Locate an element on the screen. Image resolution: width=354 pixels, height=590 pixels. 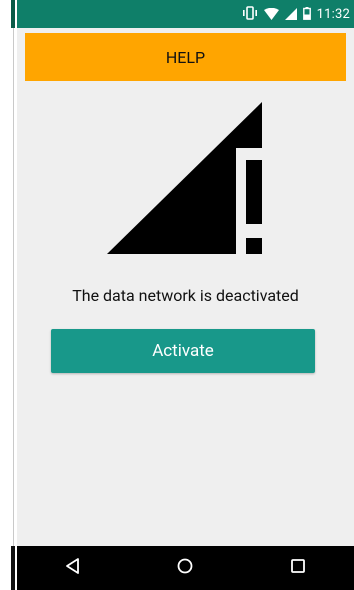
recents-button is located at coordinates (298, 568).